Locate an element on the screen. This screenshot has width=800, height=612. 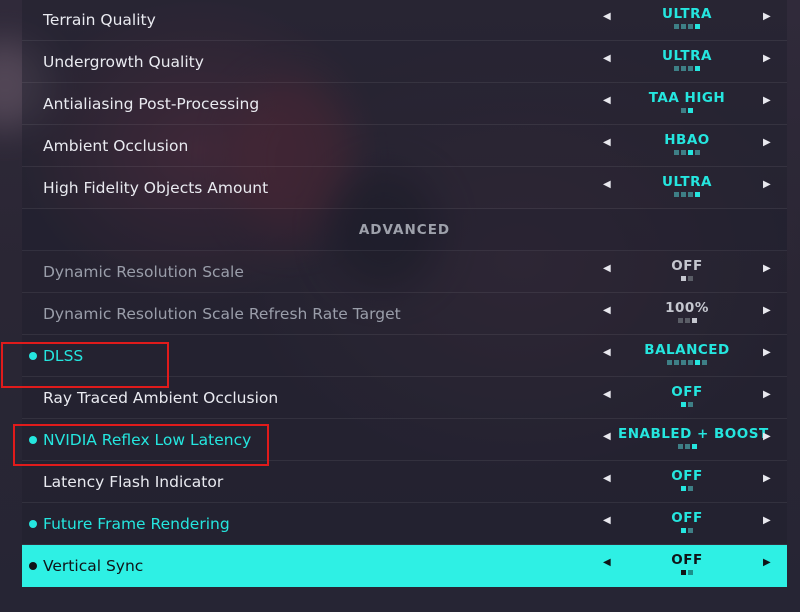
setting-label: High Fidelity Objects Amount is located at coordinates (156, 188).